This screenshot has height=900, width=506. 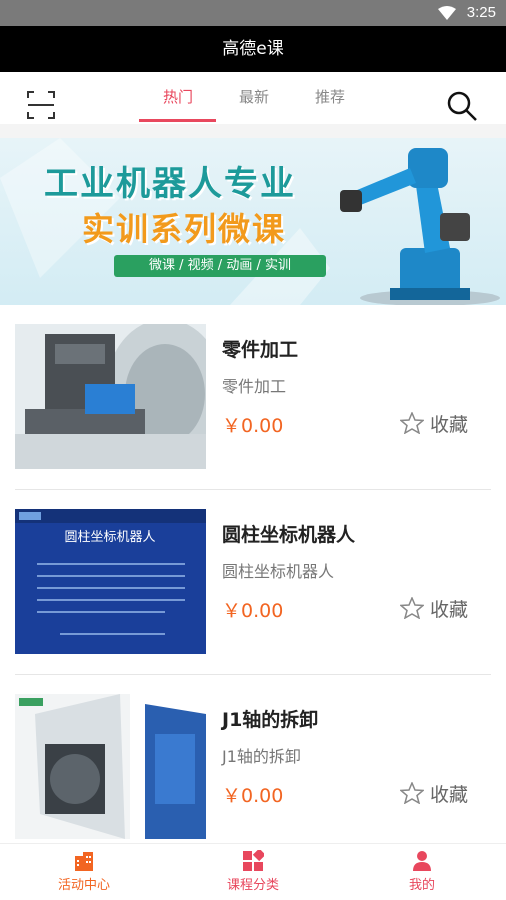 What do you see at coordinates (270, 720) in the screenshot?
I see `course-title: J1轴的拆卸` at bounding box center [270, 720].